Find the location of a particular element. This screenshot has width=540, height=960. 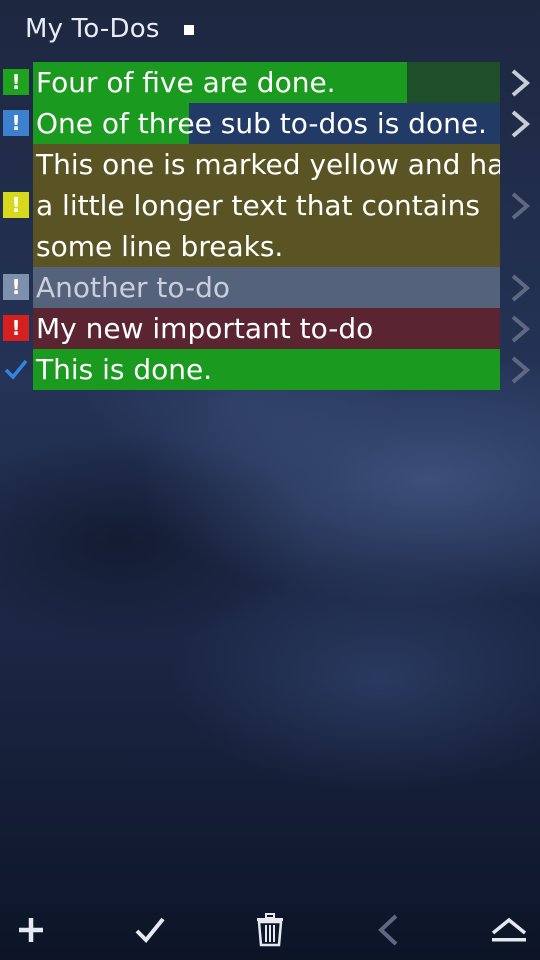

plus-icon is located at coordinates (31, 930).